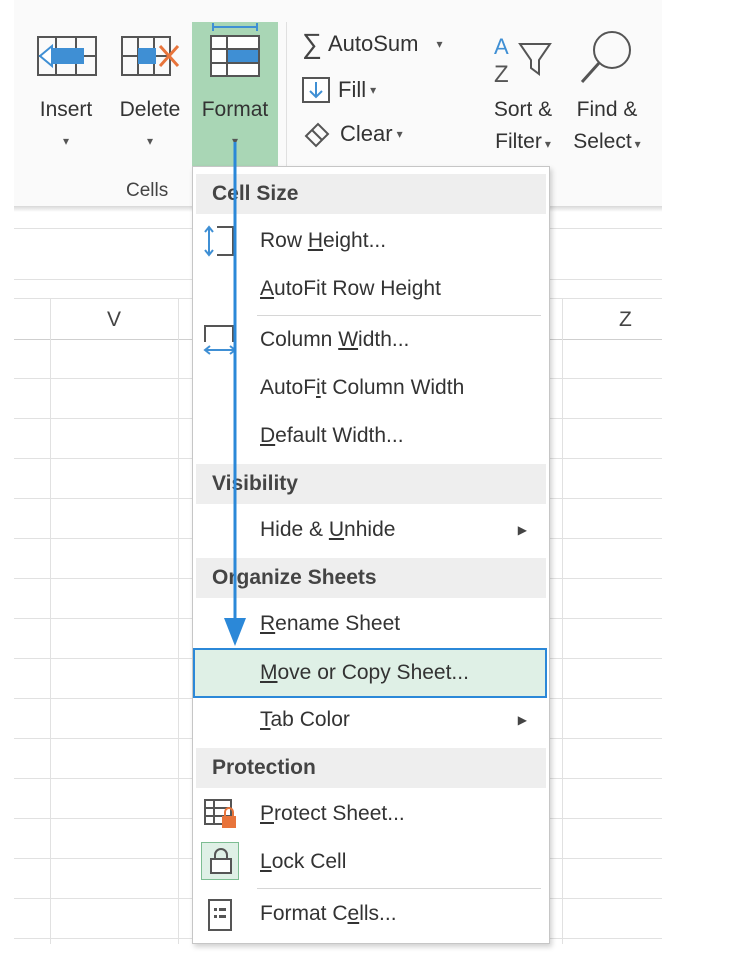  I want to click on lock-icon-toggle, so click(220, 861).